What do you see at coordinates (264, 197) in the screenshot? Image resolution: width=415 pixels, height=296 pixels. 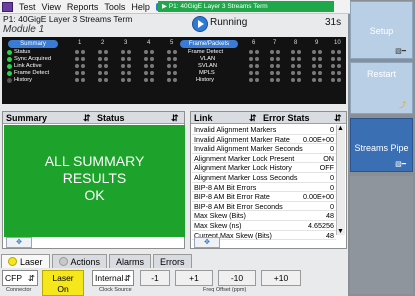 I see `stats-row: BIP-8 AM Bit Error Rate 0.00E+00` at bounding box center [264, 197].